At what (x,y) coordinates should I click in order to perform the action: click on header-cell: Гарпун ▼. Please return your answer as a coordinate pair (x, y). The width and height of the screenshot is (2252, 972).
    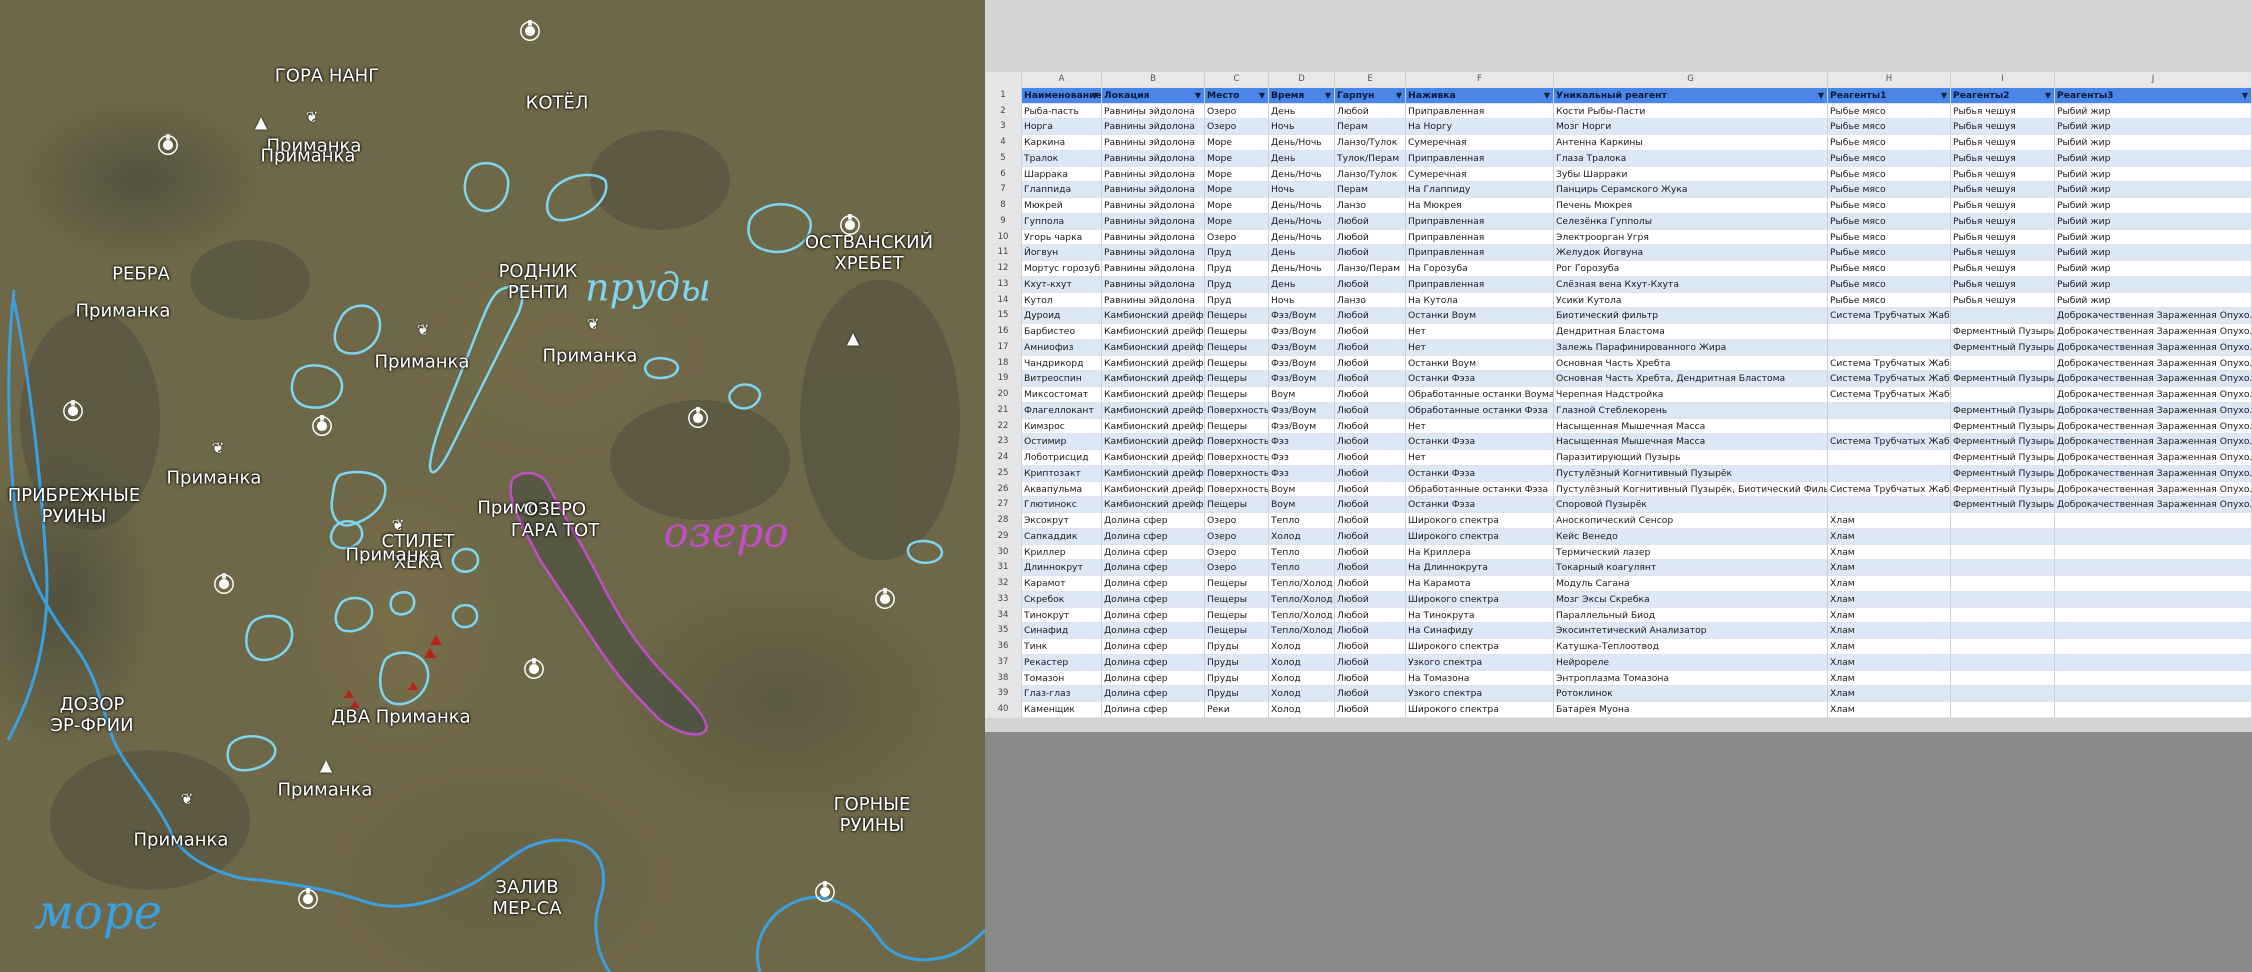
    Looking at the image, I should click on (1370, 95).